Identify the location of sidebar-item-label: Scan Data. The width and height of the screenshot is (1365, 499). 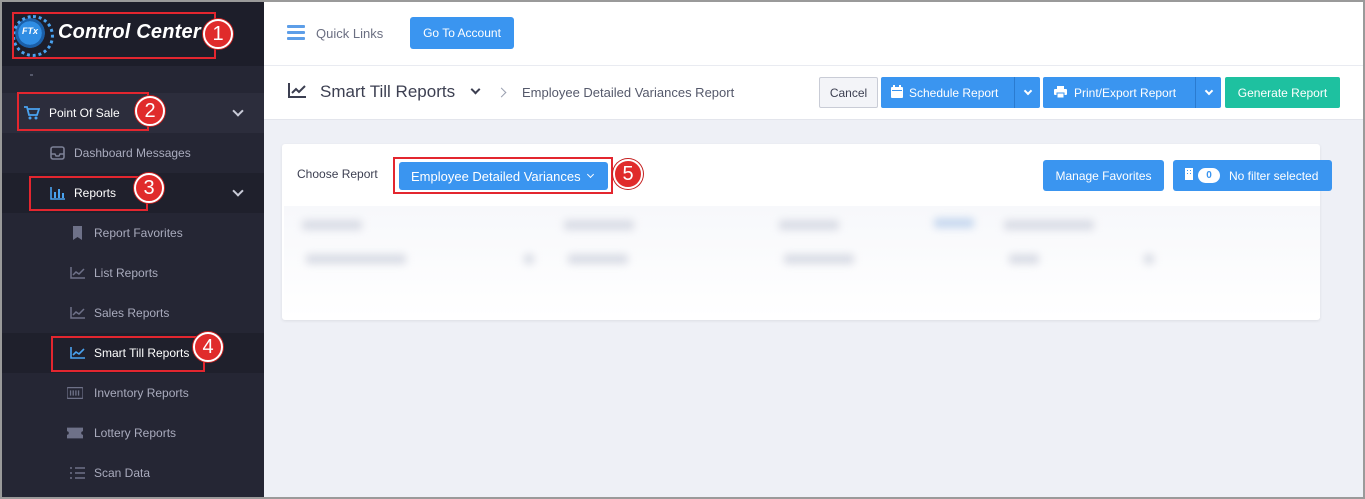
(122, 473).